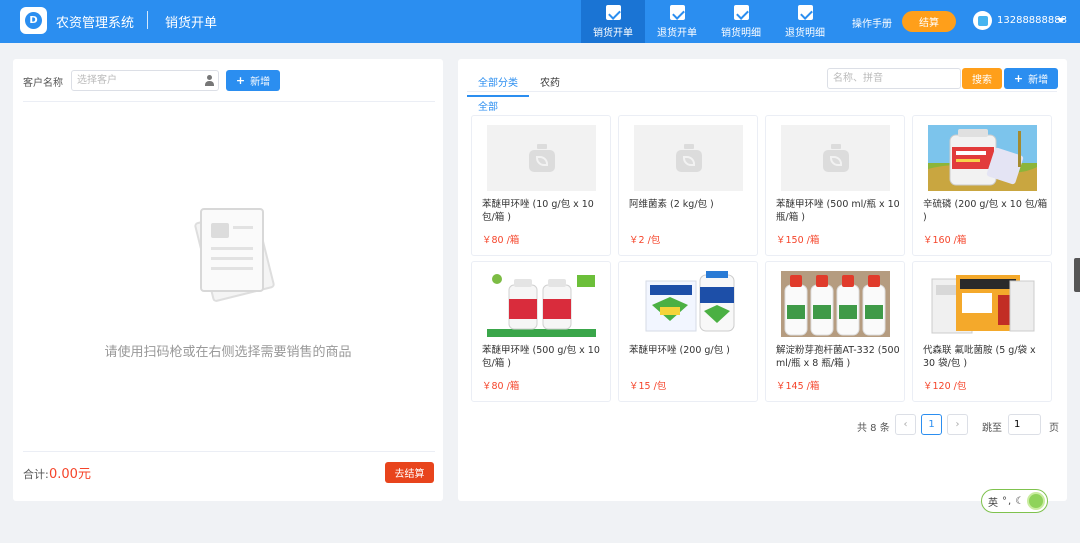 The image size is (1080, 543). Describe the element at coordinates (1061, 20) in the screenshot. I see `caret-down-icon` at that location.